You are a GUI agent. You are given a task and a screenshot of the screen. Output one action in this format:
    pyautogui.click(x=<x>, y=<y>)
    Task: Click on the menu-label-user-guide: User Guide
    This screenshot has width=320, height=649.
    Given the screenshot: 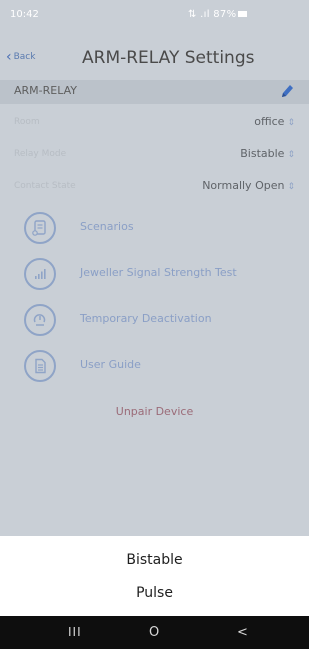 What is the action you would take?
    pyautogui.click(x=110, y=364)
    